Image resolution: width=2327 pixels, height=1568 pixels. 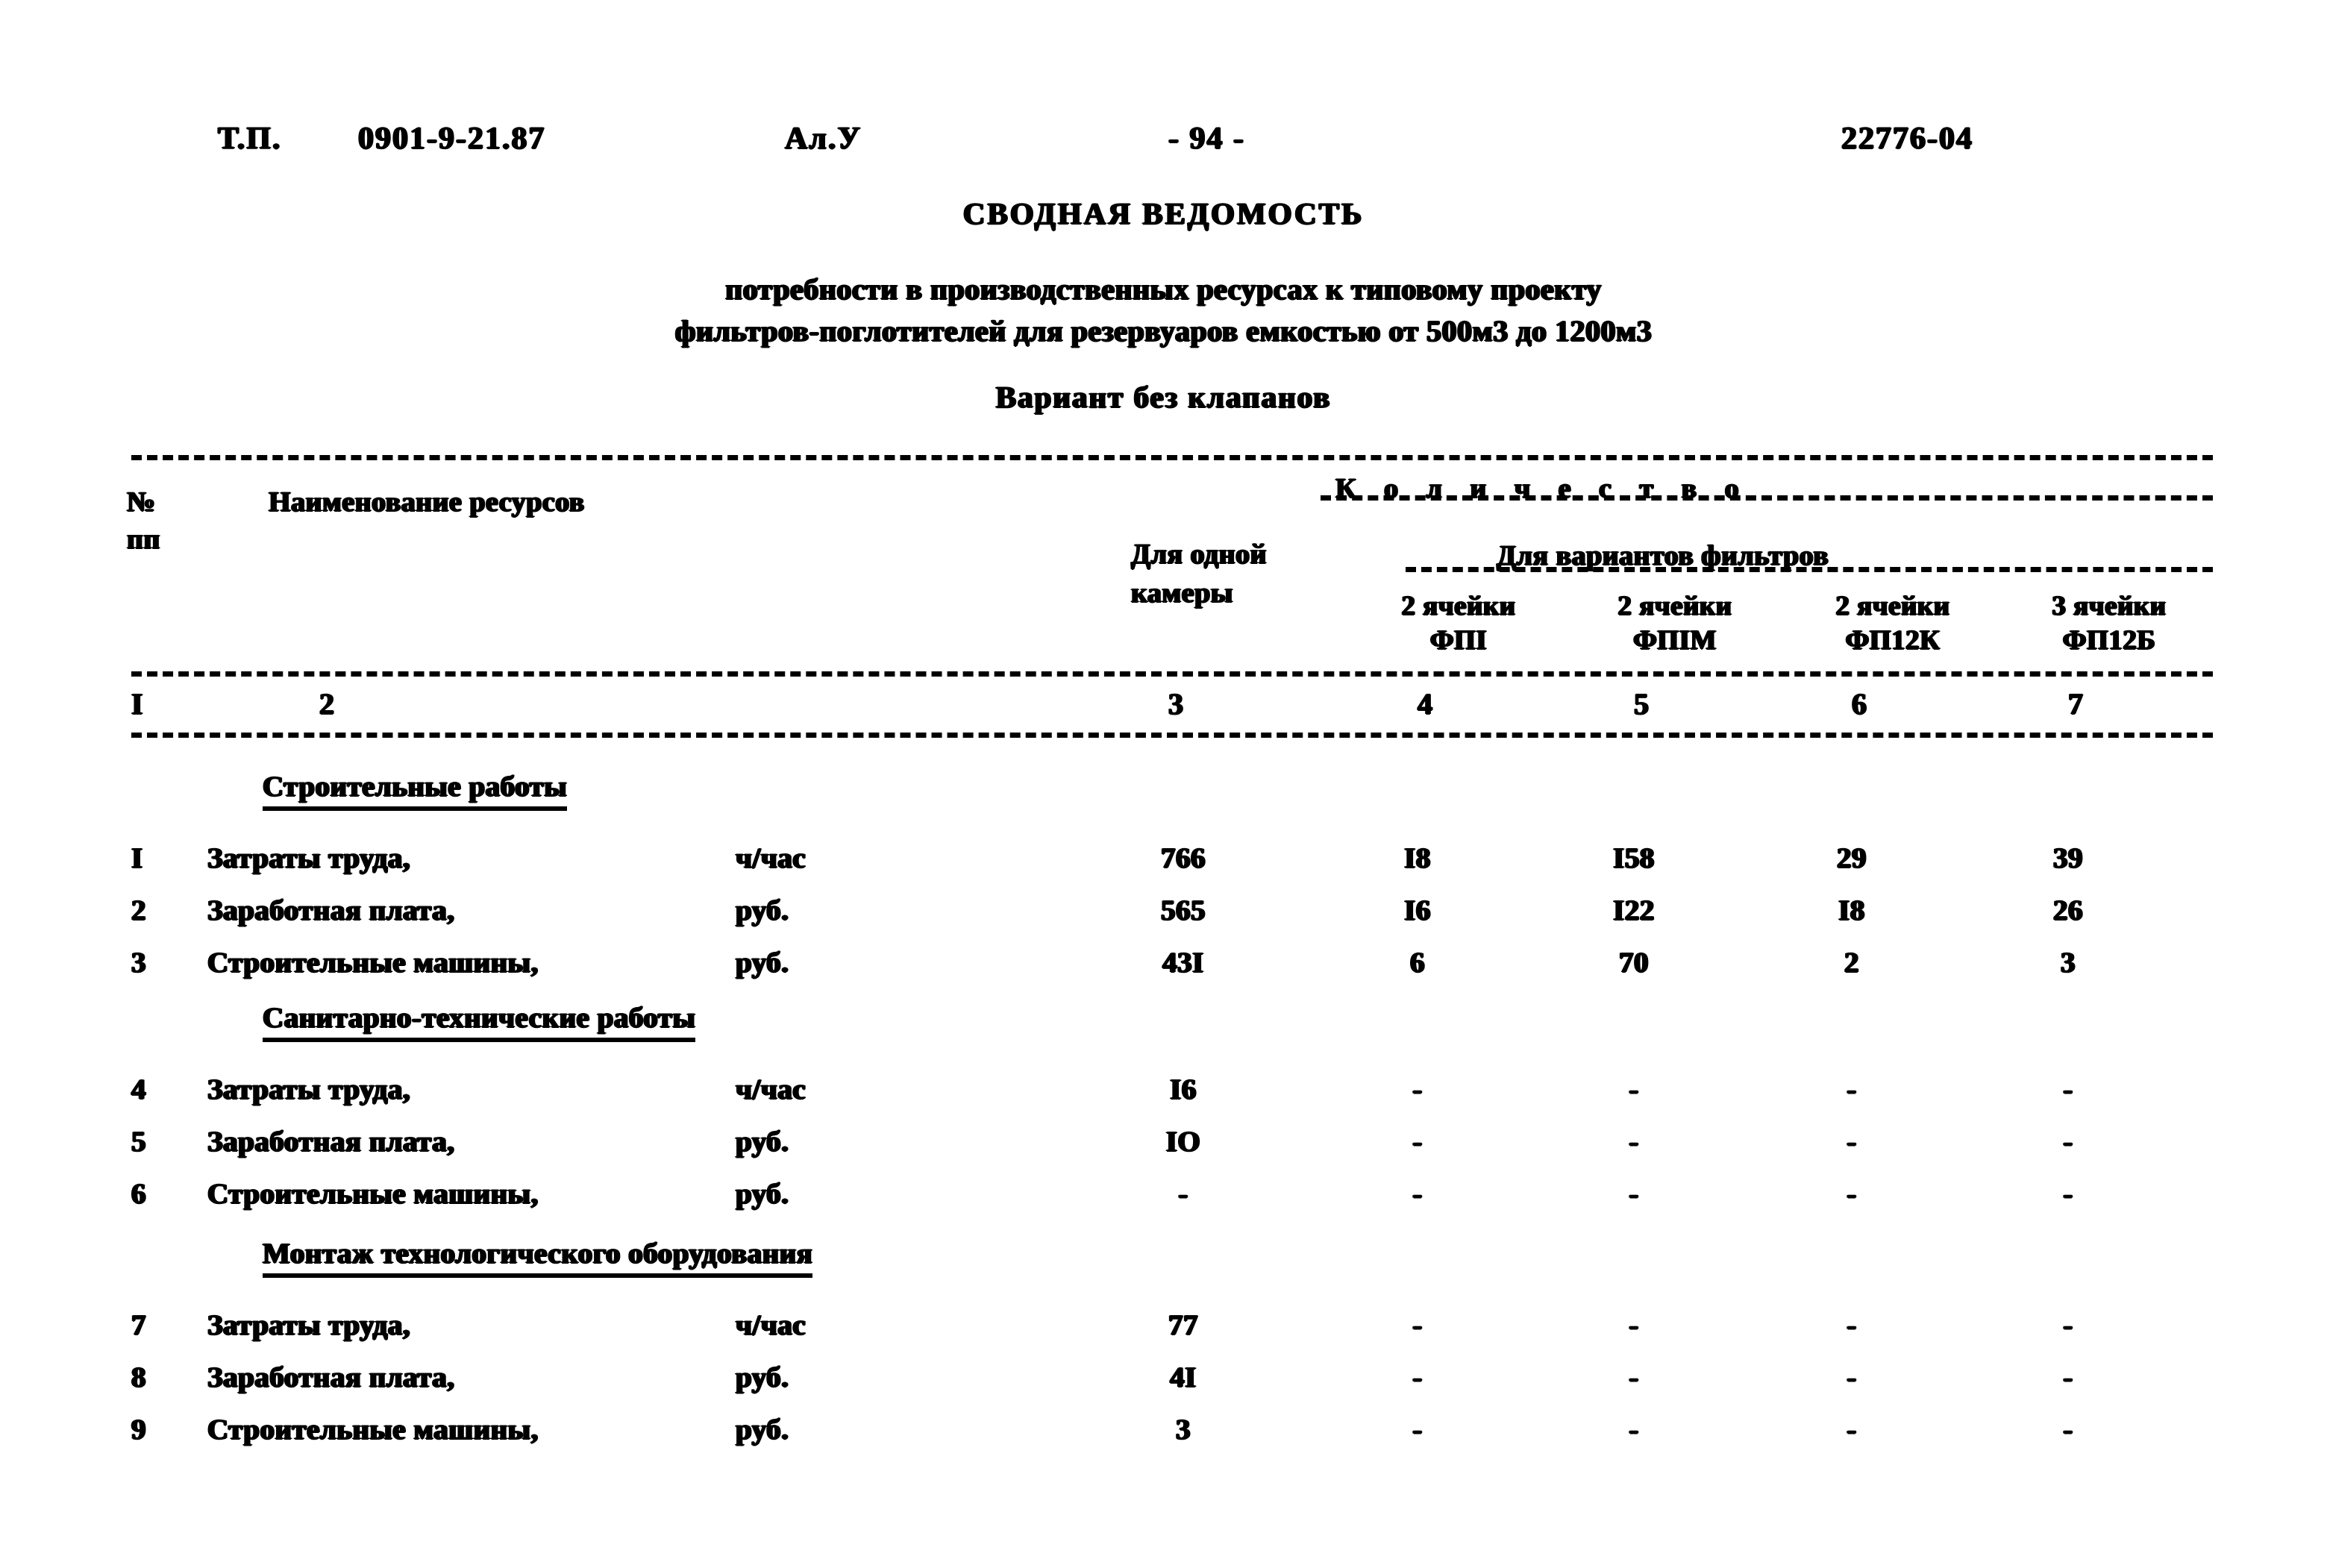 What do you see at coordinates (1893, 623) in the screenshot?
I see `col-header-filter-3: 2 ячейки ФП12К` at bounding box center [1893, 623].